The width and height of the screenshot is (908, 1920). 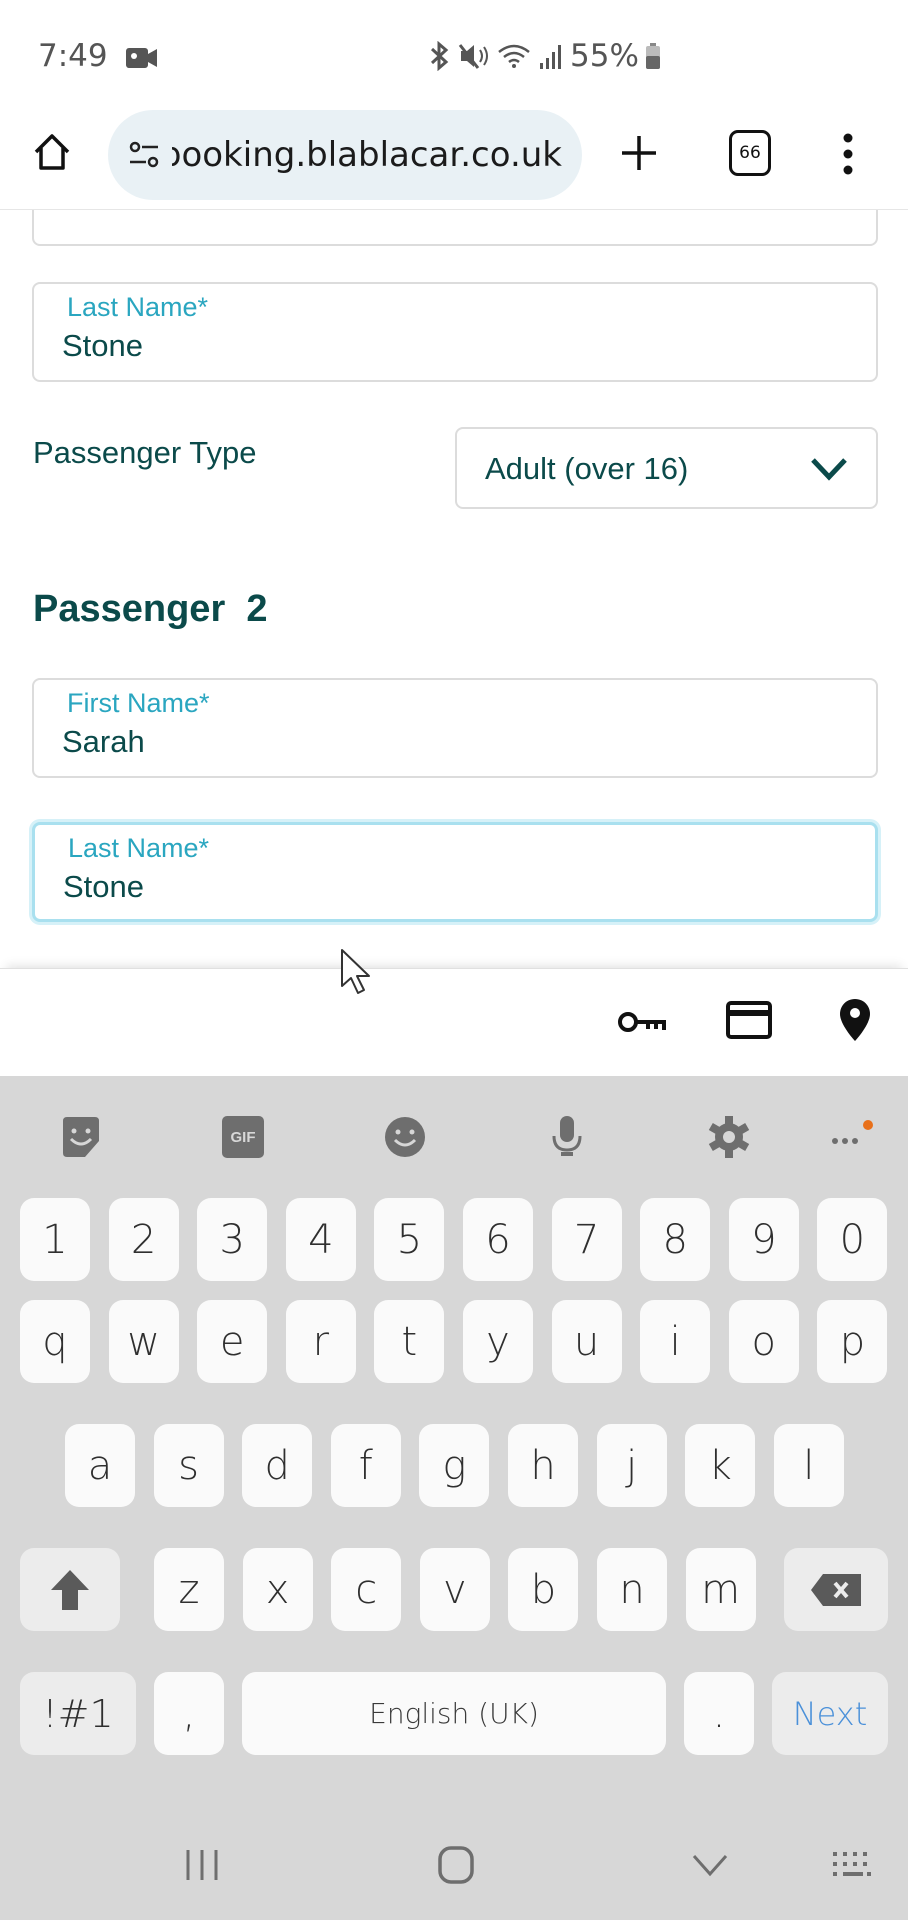 I want to click on shift-key, so click(x=70, y=1589).